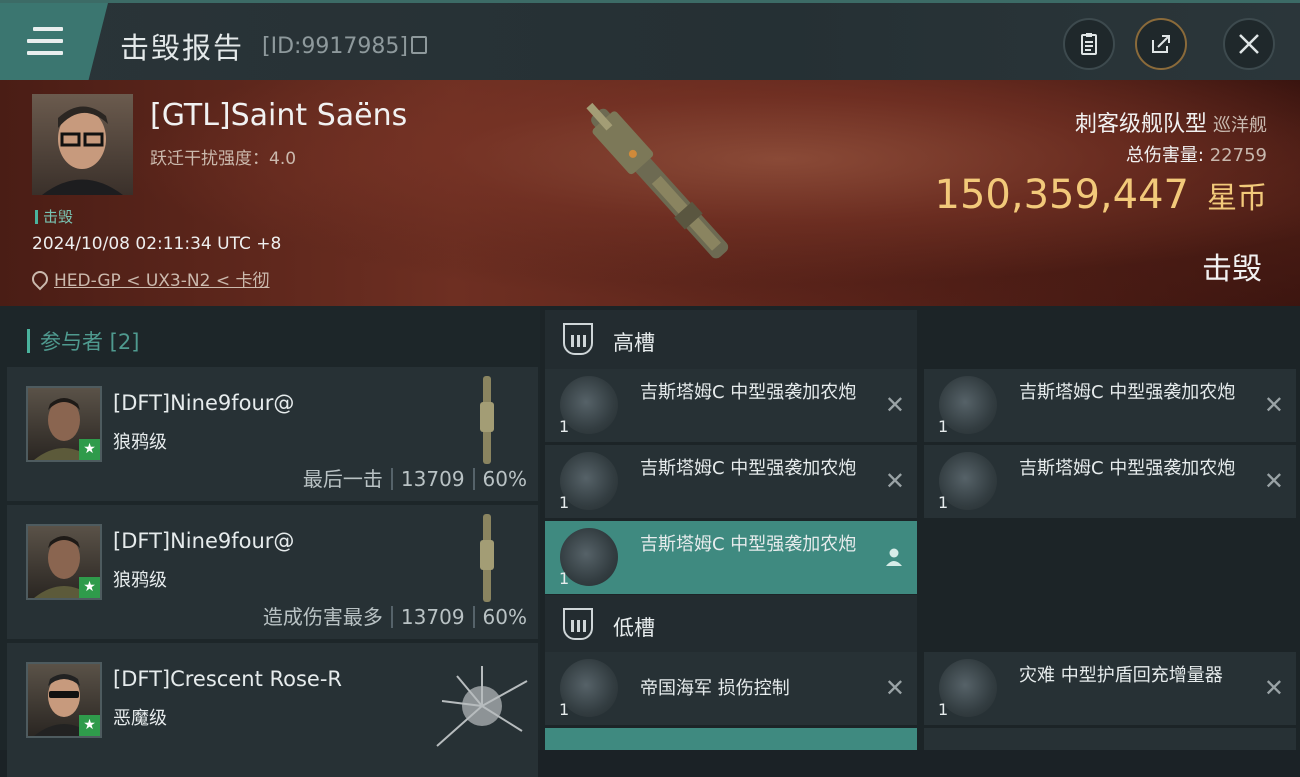 The height and width of the screenshot is (777, 1300). Describe the element at coordinates (40, 279) in the screenshot. I see `location-pin-icon` at that location.